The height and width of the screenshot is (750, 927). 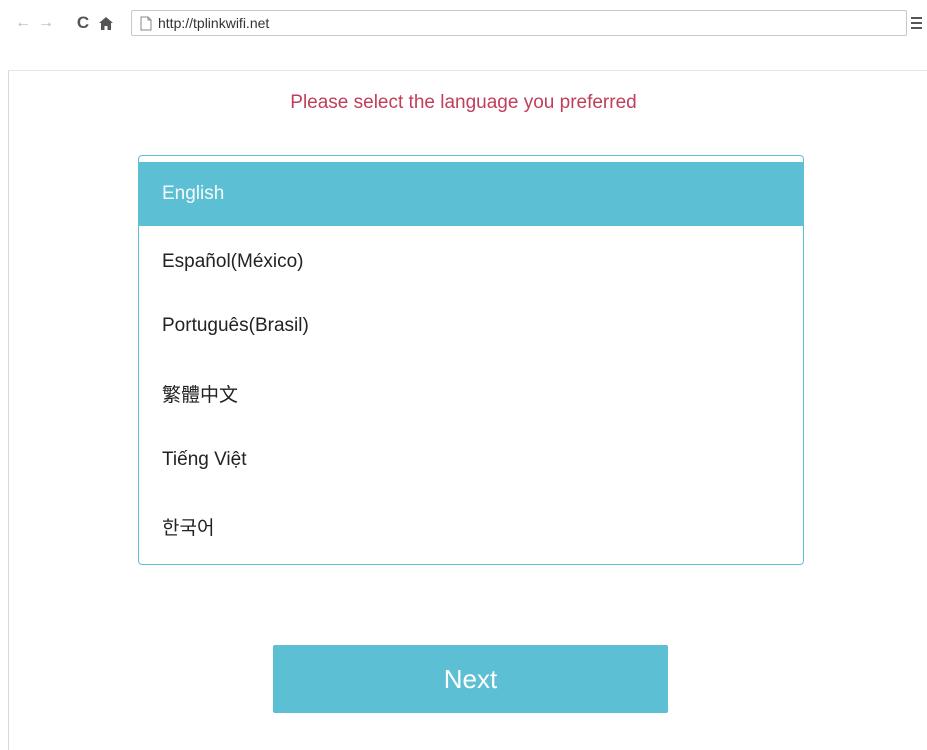 What do you see at coordinates (23, 23) in the screenshot?
I see `arrow-left-icon: ←` at bounding box center [23, 23].